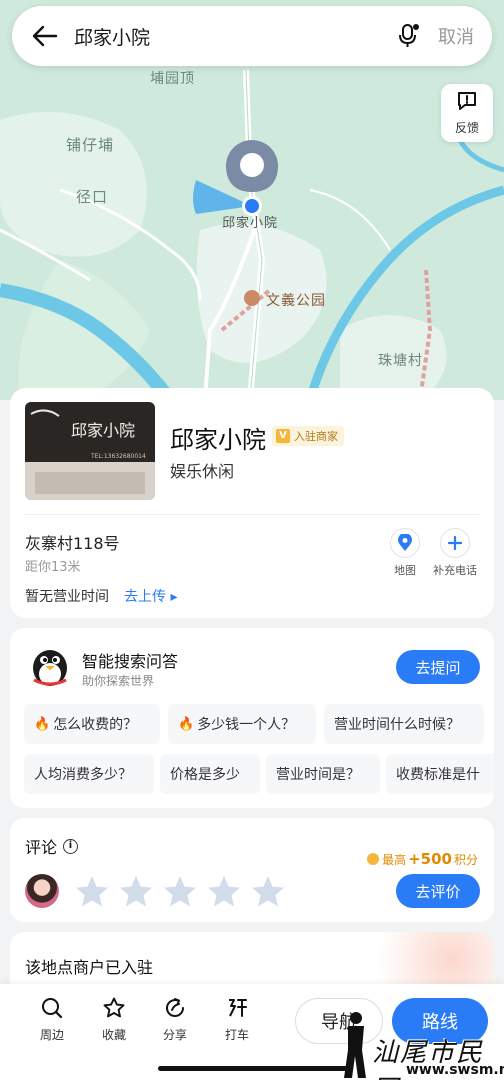 Image resolution: width=504 pixels, height=1080 pixels. Describe the element at coordinates (316, 436) in the screenshot. I see `merchant-badge-label: 入驻商家` at that location.